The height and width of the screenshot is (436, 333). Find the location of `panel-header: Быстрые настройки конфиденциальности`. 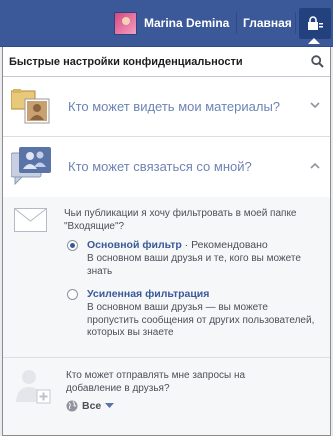

panel-header: Быстрые настройки конфиденциальности is located at coordinates (166, 62).